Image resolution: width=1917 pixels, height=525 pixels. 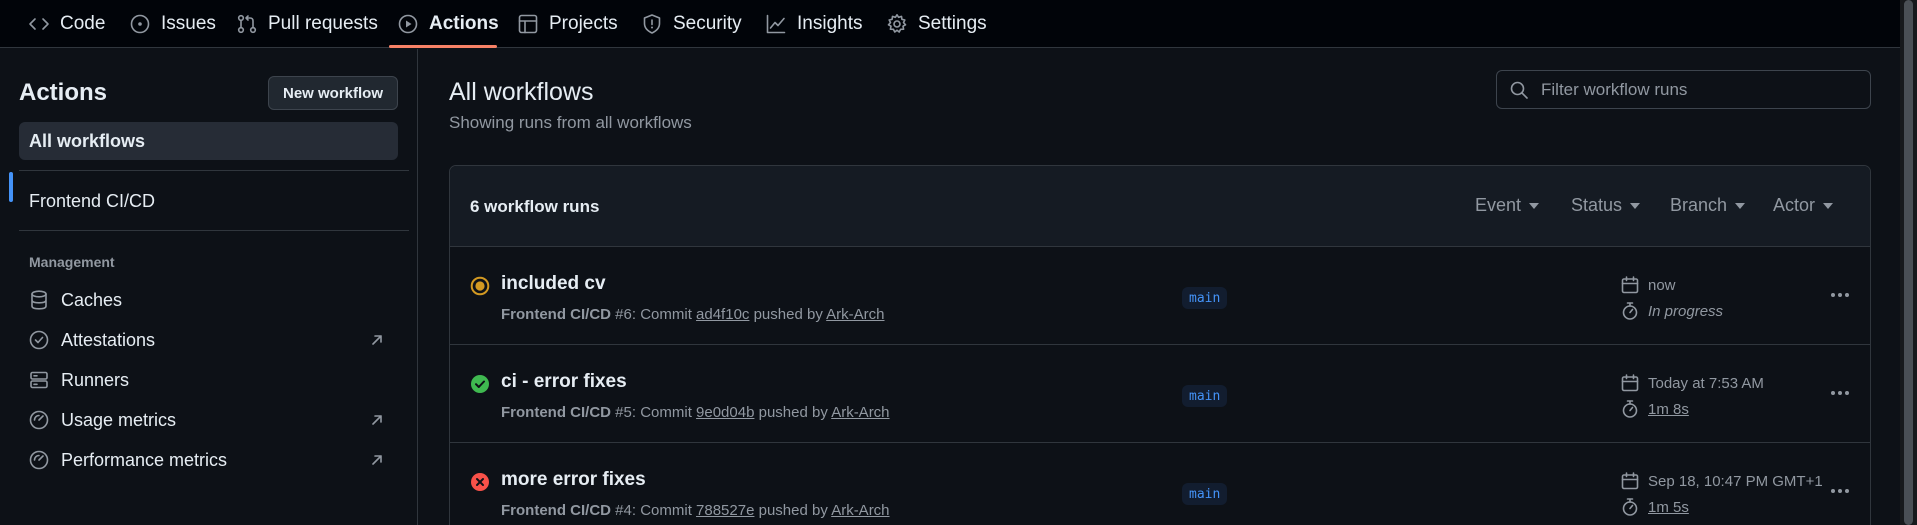 What do you see at coordinates (87, 140) in the screenshot?
I see `sidebar-item-label: All workflows` at bounding box center [87, 140].